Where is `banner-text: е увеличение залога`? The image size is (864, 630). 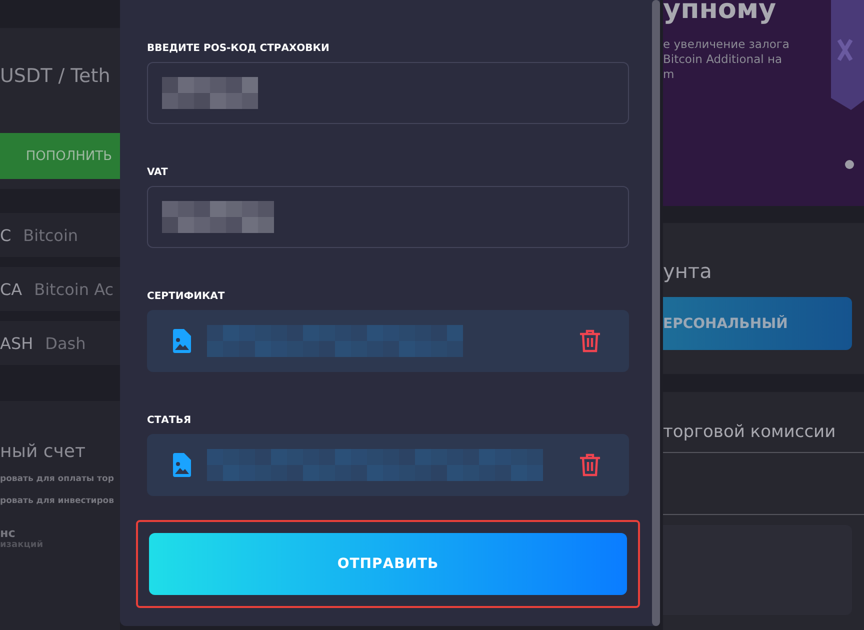
banner-text: е увеличение залога is located at coordinates (726, 44).